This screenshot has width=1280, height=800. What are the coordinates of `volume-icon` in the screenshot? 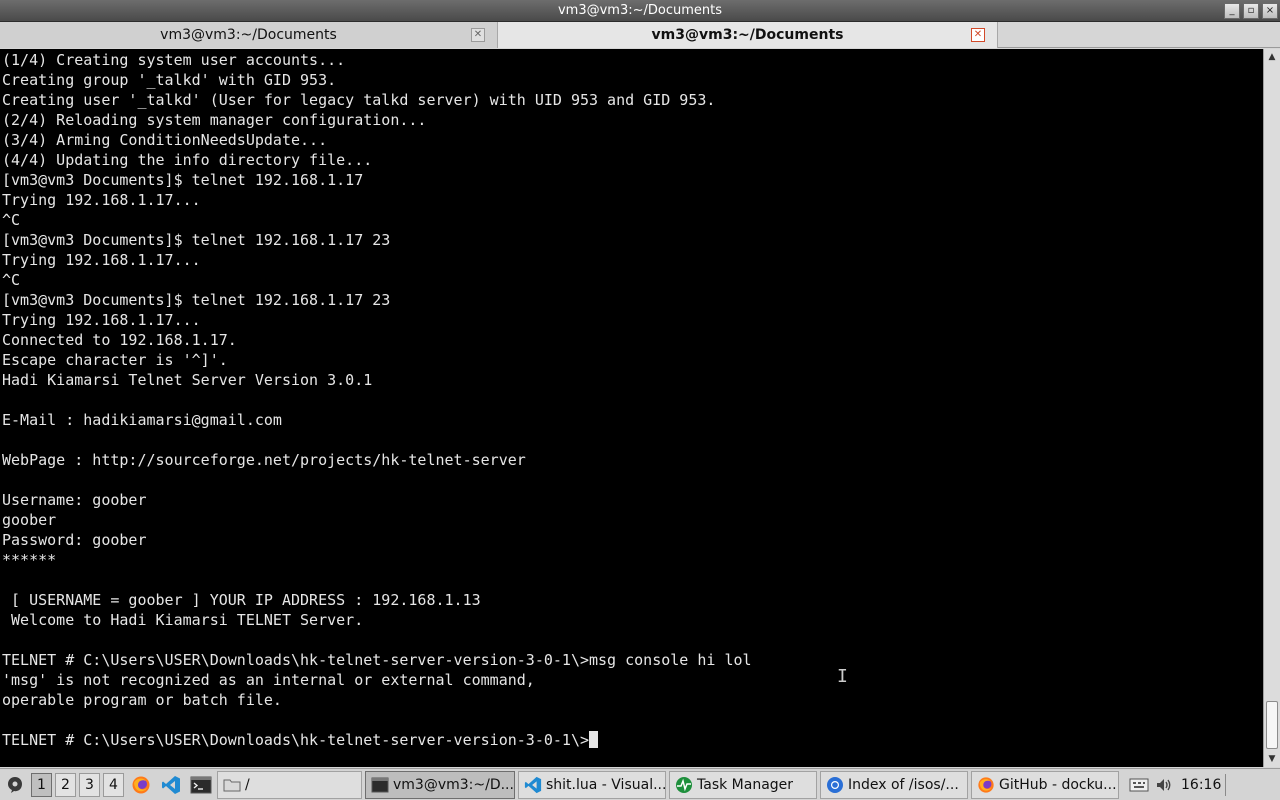 It's located at (1164, 785).